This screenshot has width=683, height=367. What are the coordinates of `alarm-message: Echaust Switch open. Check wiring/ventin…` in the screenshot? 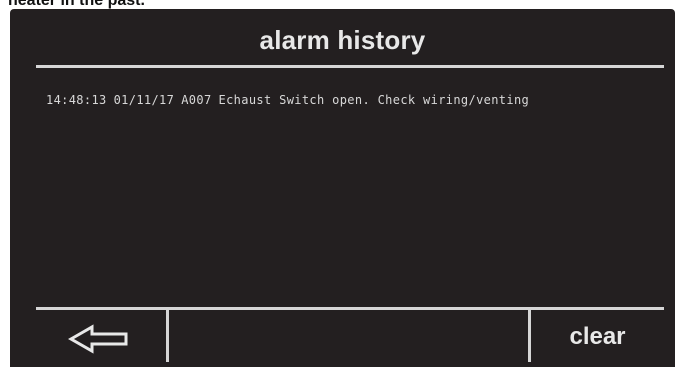 It's located at (374, 100).